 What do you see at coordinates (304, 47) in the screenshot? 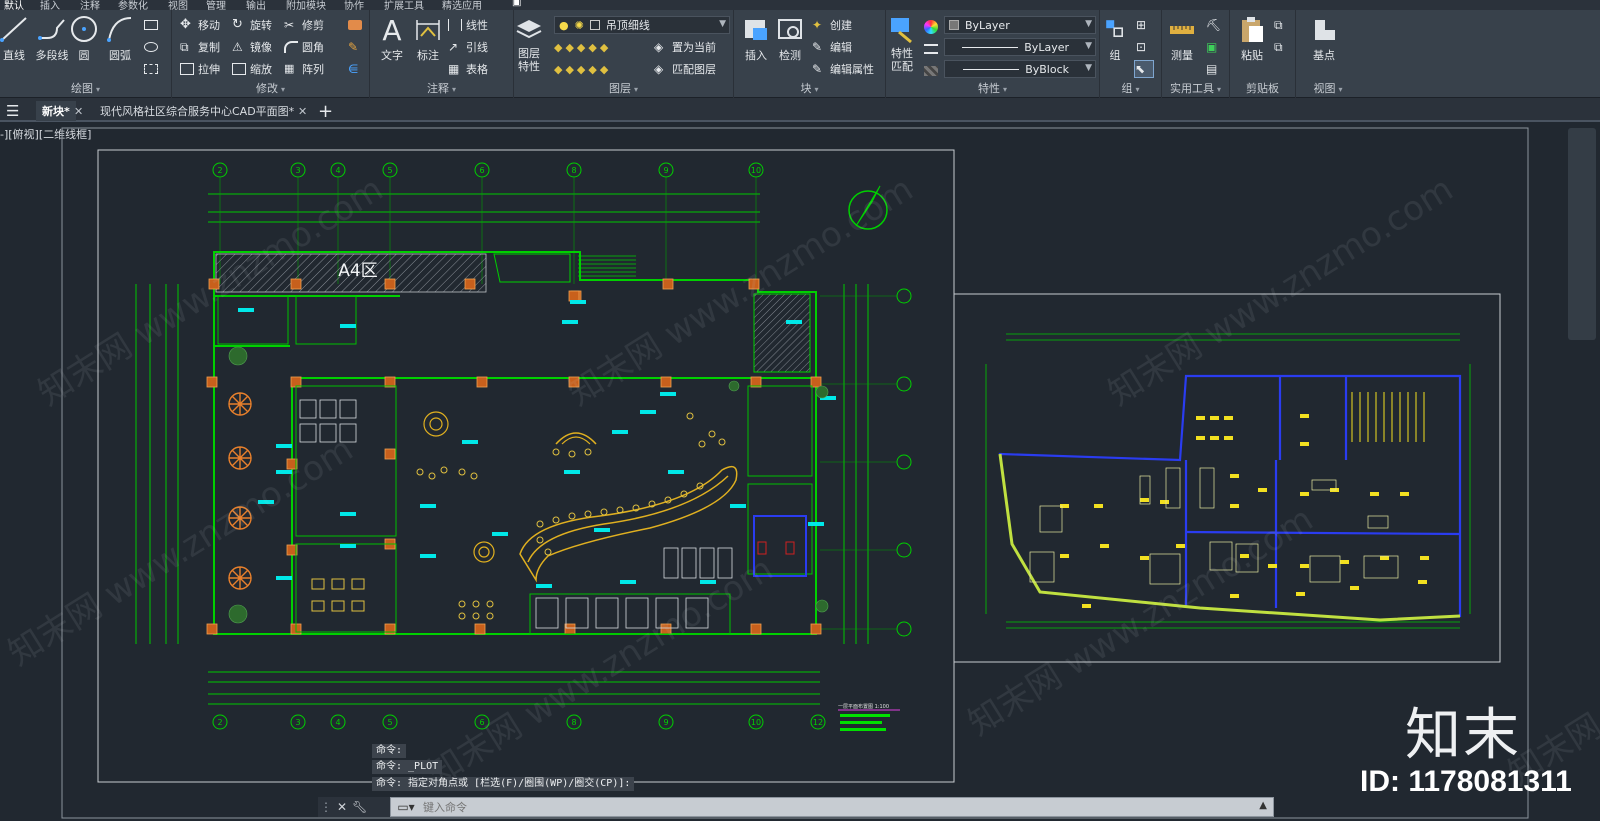
I see `fillet-button: 圆角` at bounding box center [304, 47].